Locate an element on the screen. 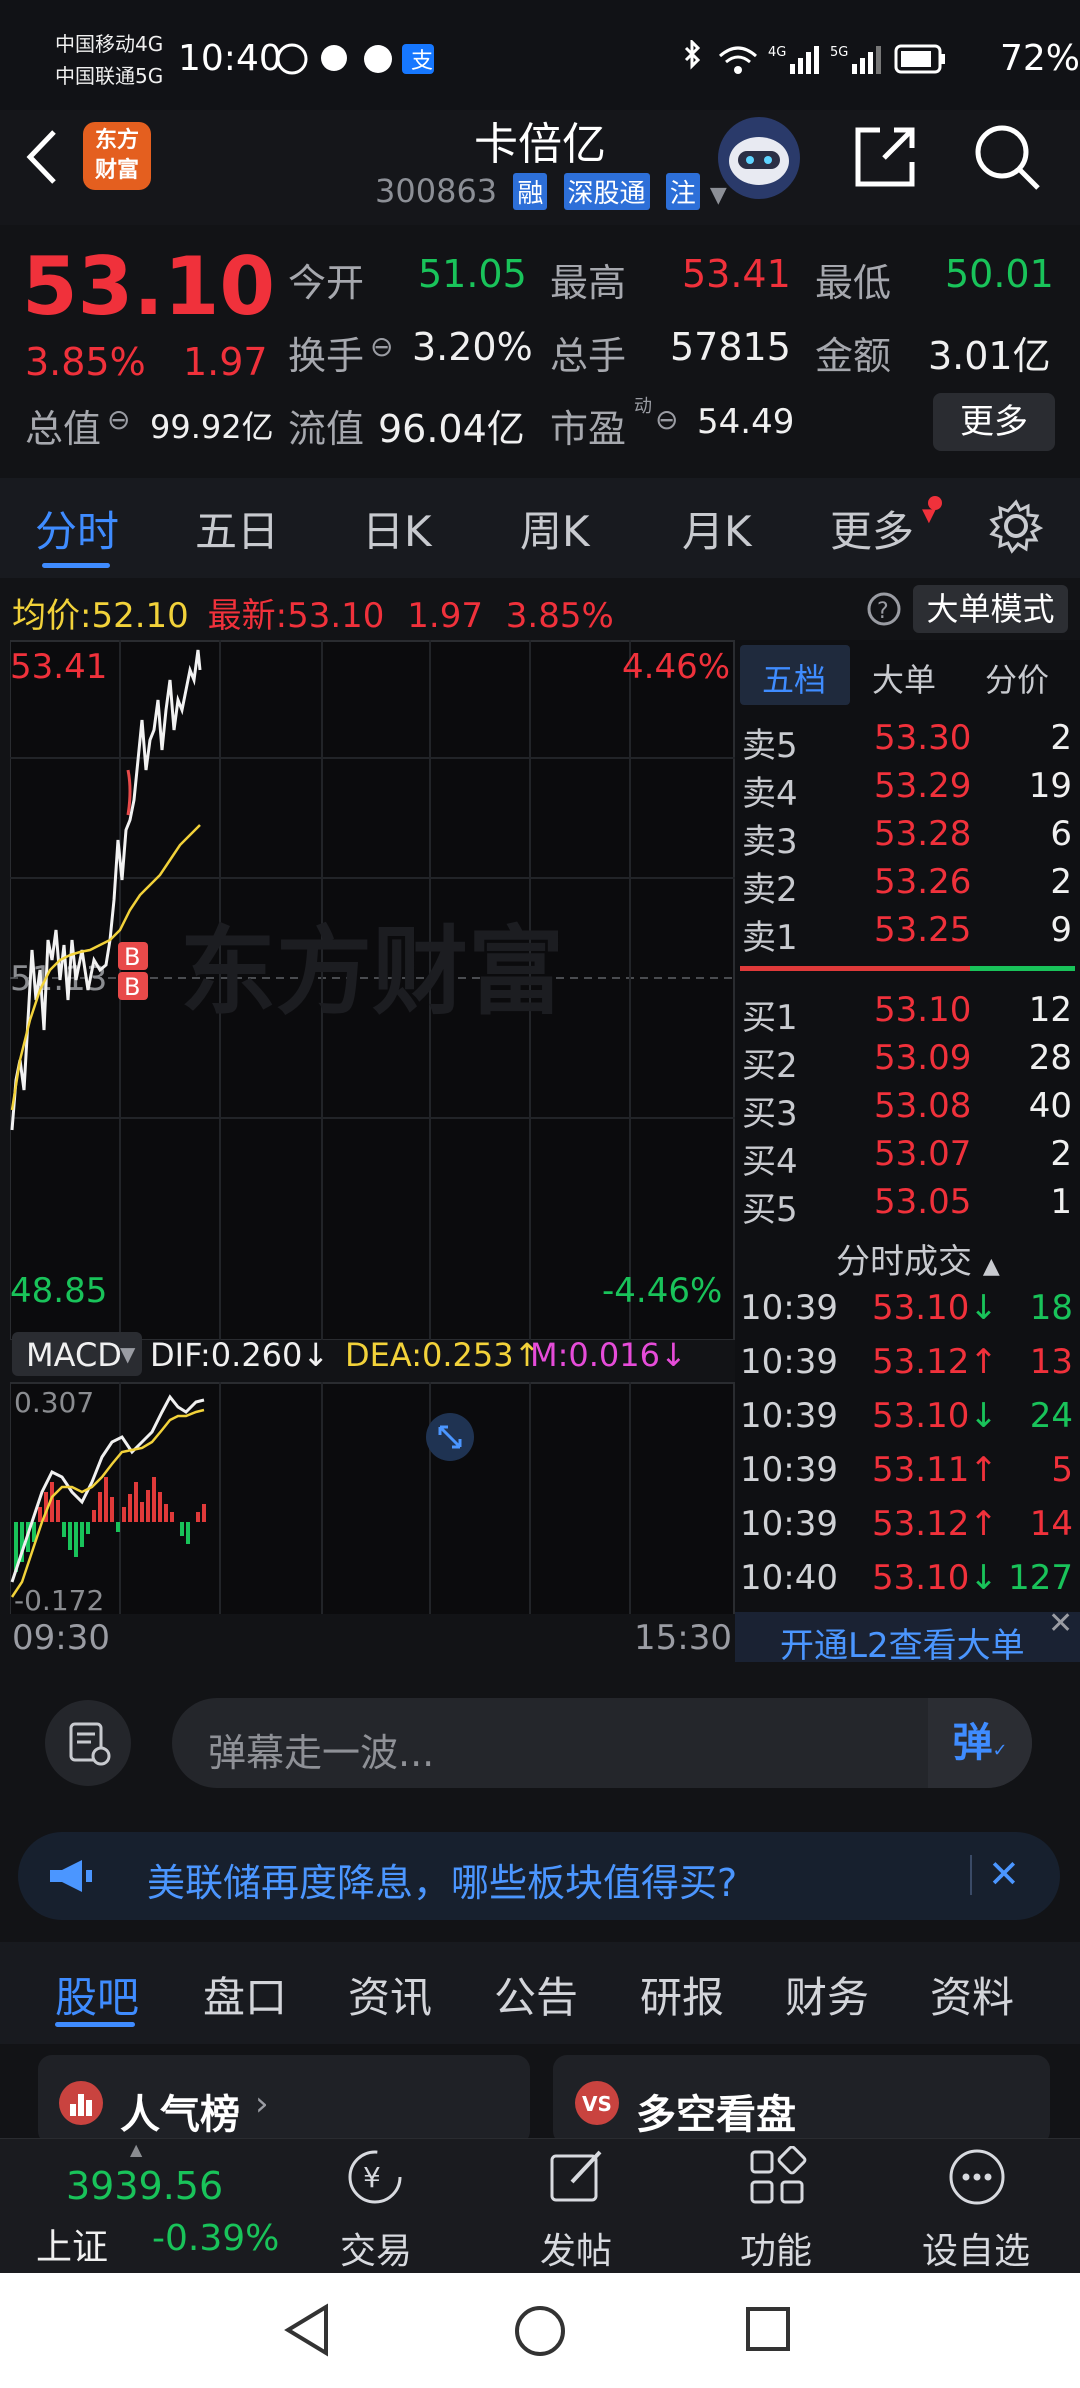  avg-info: 均价:52.10 最新:53.10 1.97 3.85% is located at coordinates (313, 612).